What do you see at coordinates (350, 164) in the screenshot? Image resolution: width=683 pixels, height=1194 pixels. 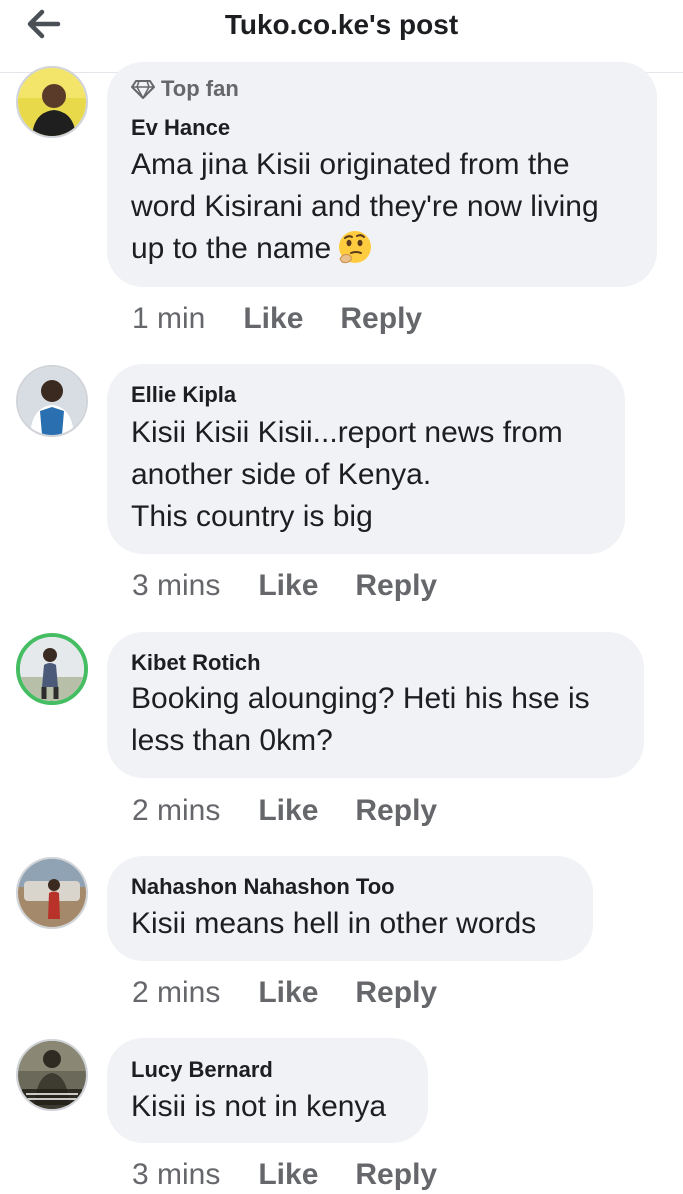 I see `comment-text-line: Ama jina Kisii originated from the` at bounding box center [350, 164].